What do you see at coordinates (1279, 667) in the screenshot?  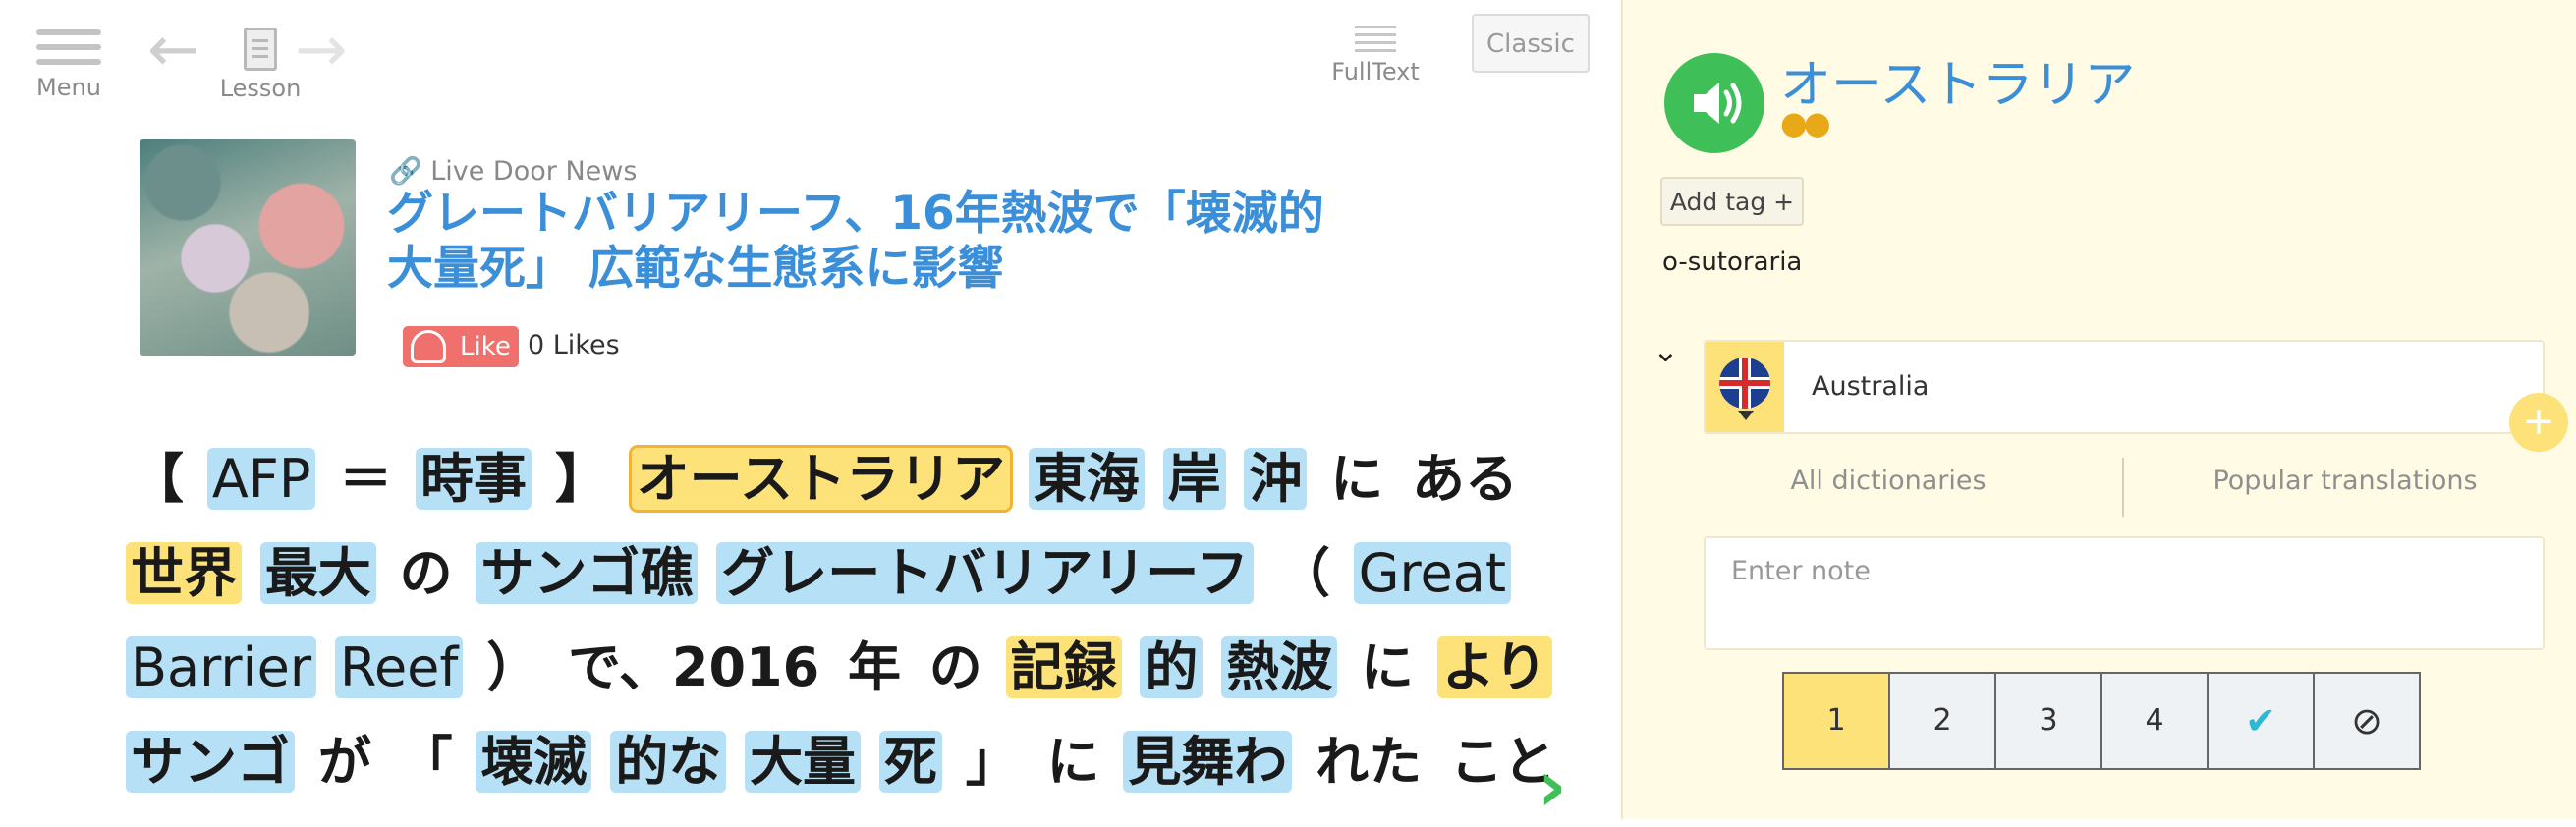 I see `word-token: 熱波` at bounding box center [1279, 667].